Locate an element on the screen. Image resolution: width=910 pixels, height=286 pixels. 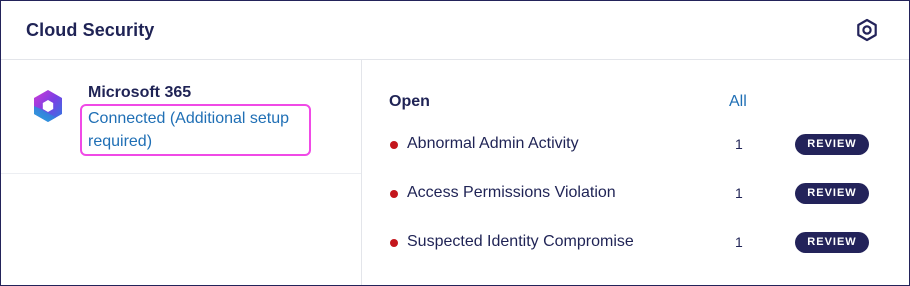
alert-label: Access Permissions Violation is located at coordinates (511, 192).